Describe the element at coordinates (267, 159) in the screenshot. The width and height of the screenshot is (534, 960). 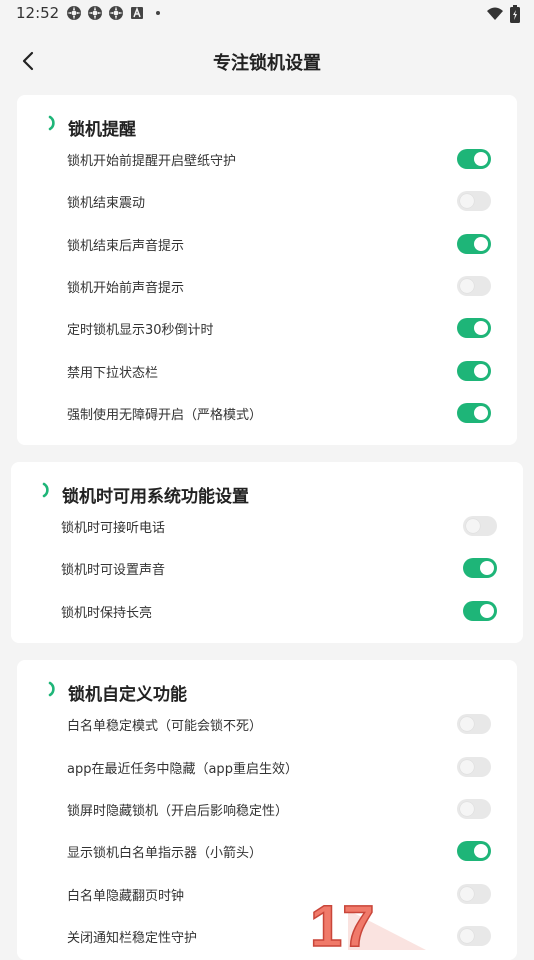
I see `setting-row: 锁机开始前提醒开启壁纸守护` at that location.